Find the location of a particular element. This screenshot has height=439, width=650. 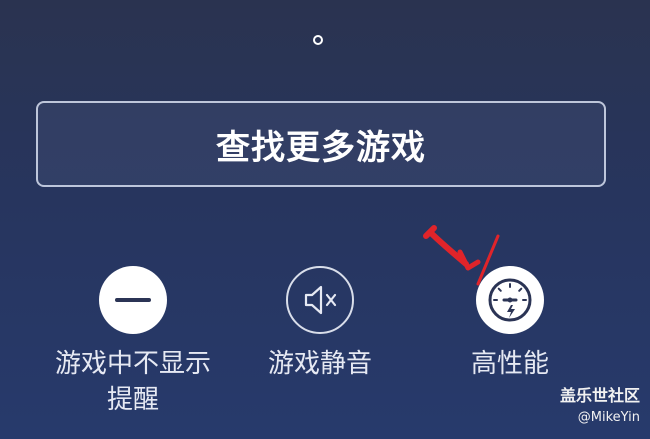

page-indicator-dot is located at coordinates (318, 40).